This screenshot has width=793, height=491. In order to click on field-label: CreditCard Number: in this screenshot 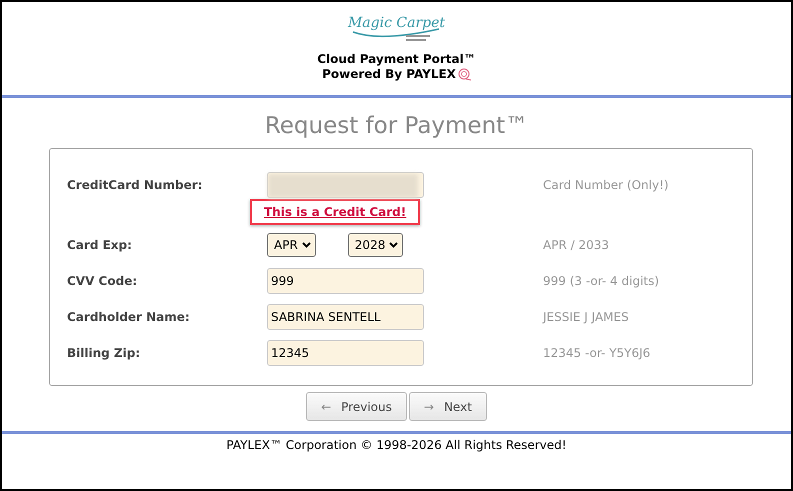, I will do `click(134, 185)`.